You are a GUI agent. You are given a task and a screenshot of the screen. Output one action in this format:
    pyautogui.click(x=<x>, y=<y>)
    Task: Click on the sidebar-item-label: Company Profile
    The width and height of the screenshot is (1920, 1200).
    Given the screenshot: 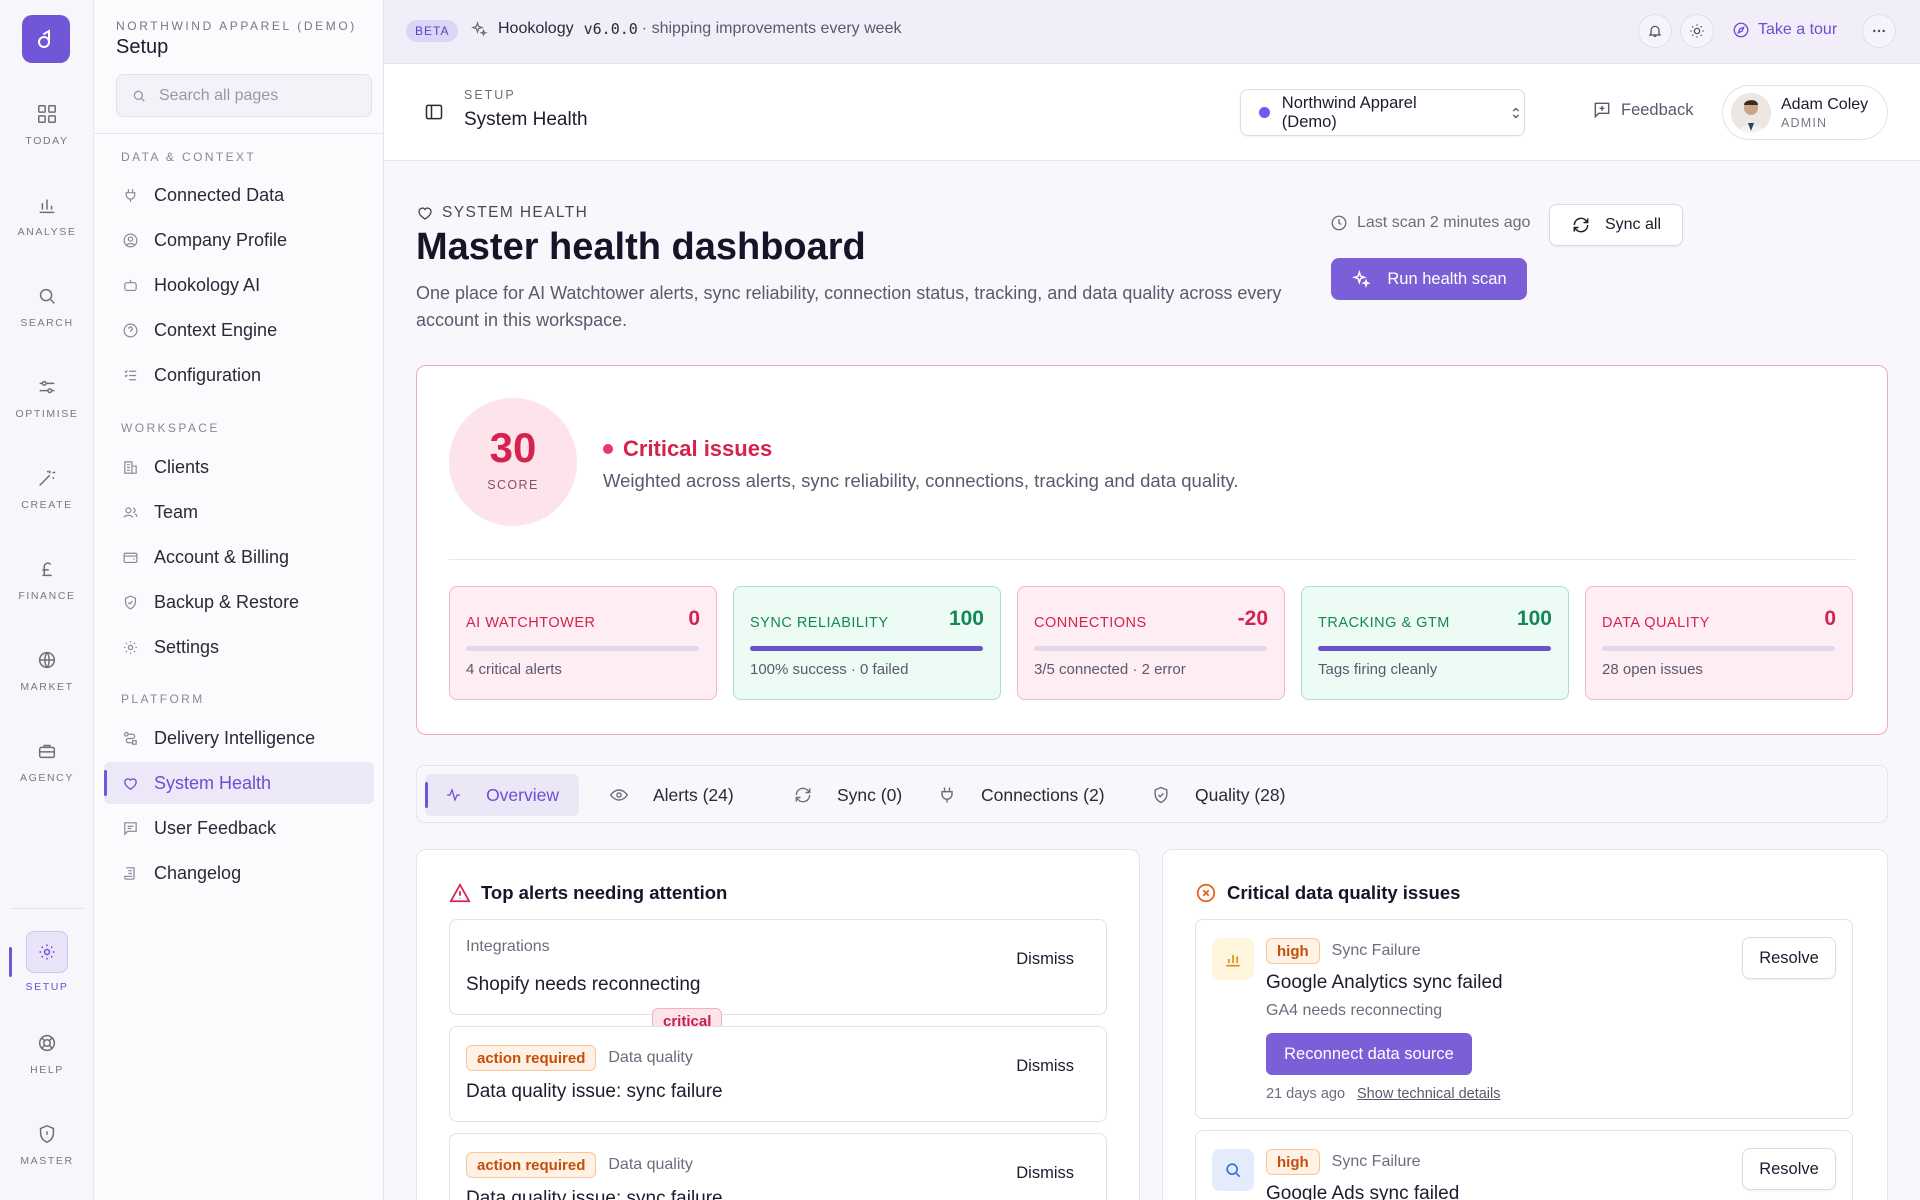 What is the action you would take?
    pyautogui.click(x=221, y=239)
    